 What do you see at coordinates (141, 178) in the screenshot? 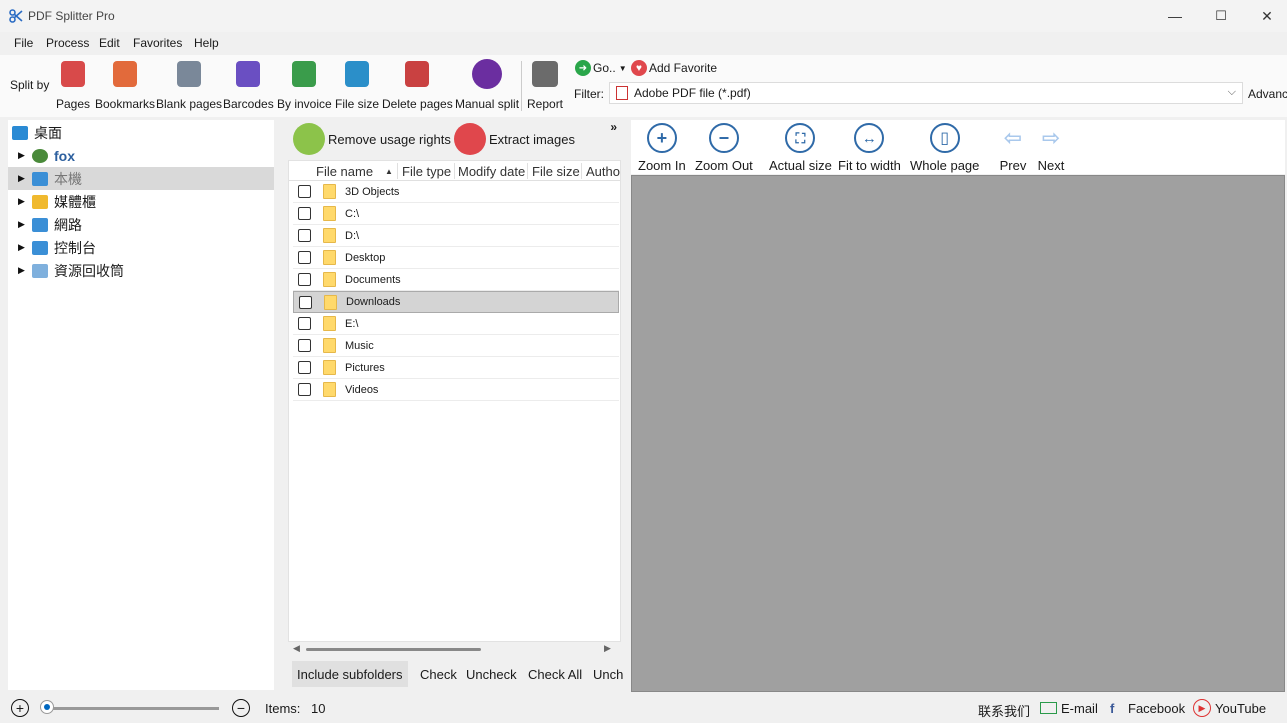
I see `tree-item-this-pc: ▶ 本機` at bounding box center [141, 178].